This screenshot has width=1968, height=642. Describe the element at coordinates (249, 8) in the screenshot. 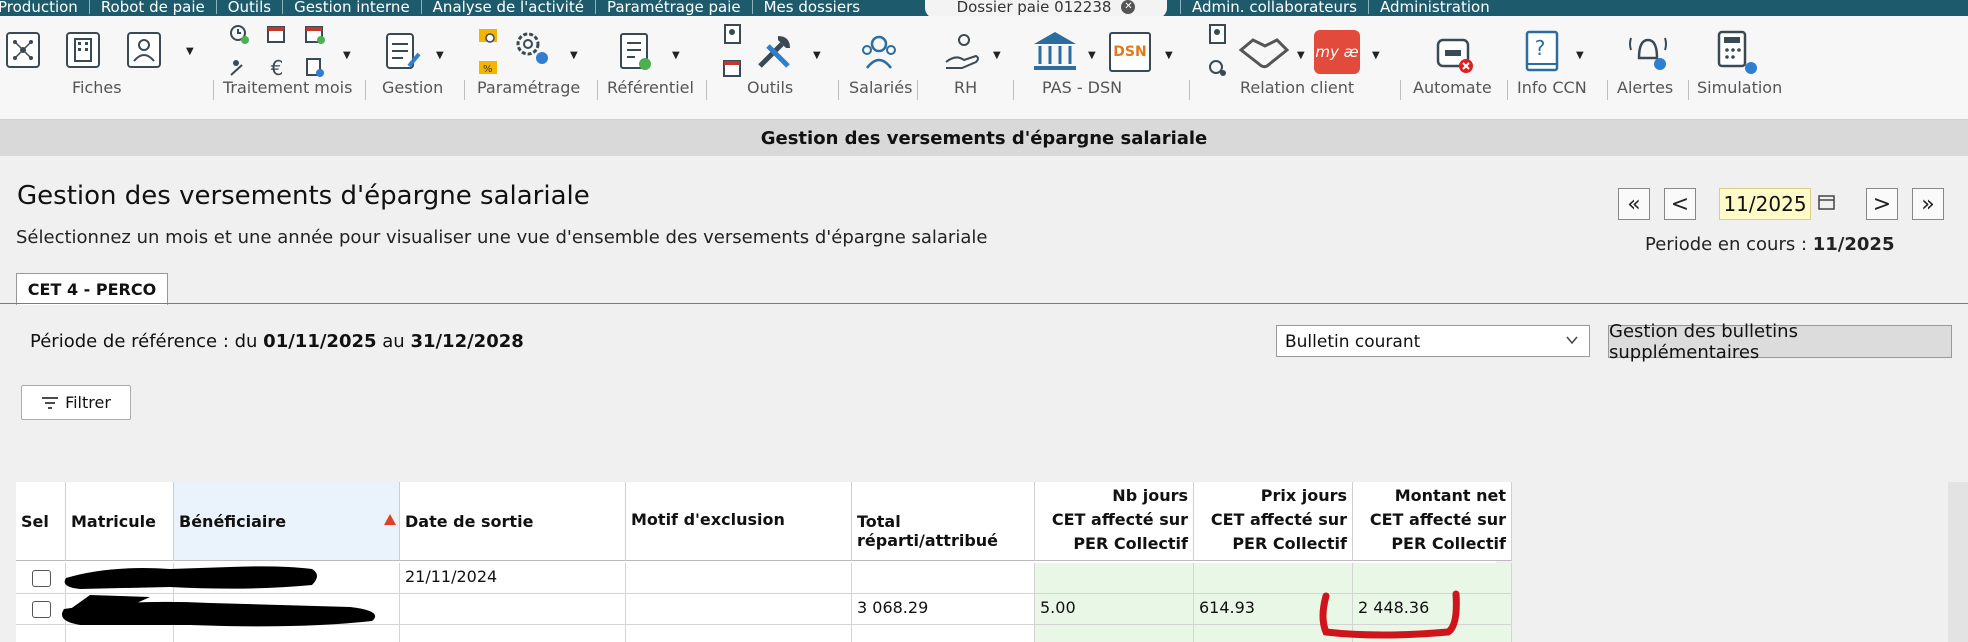

I see `top-nav-item-outils: Outils` at that location.